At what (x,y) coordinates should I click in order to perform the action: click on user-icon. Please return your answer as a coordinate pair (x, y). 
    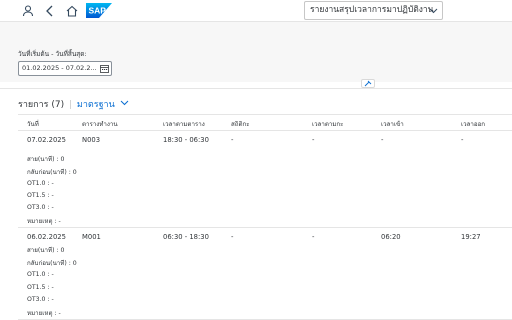
    Looking at the image, I should click on (28, 11).